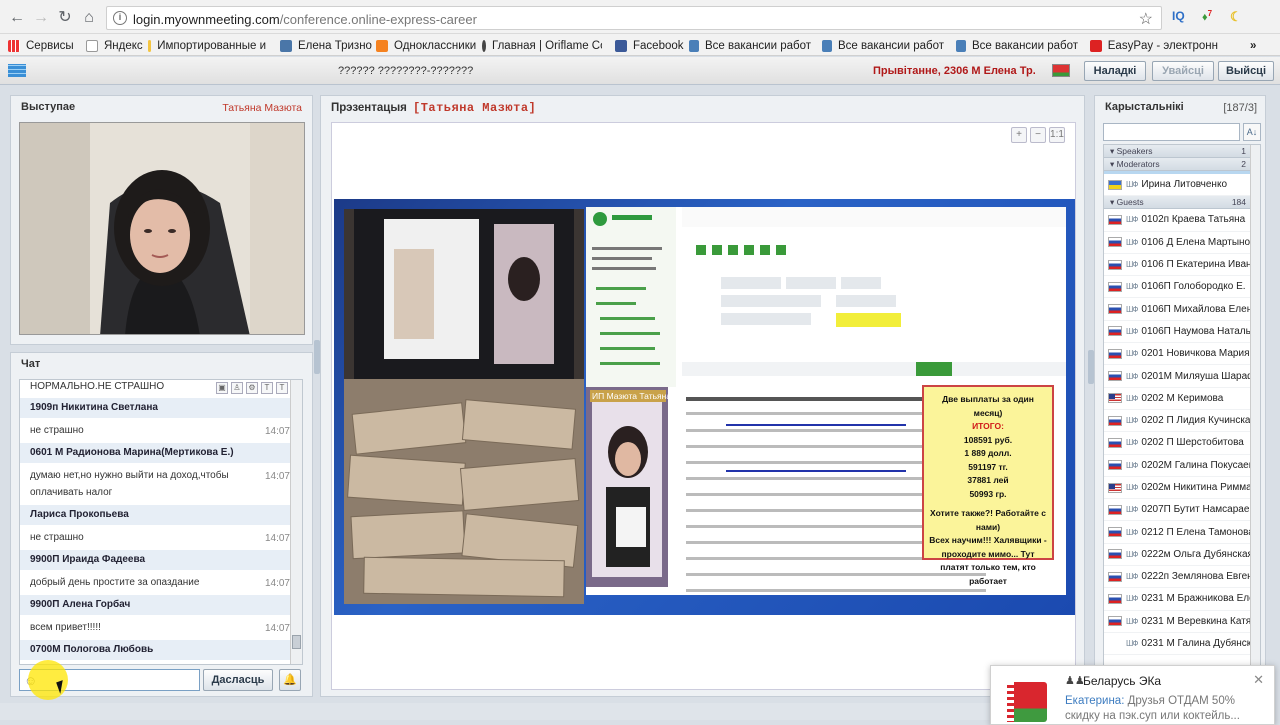 This screenshot has width=1280, height=725. Describe the element at coordinates (238, 680) in the screenshot. I see `send-button: Дасласць` at that location.